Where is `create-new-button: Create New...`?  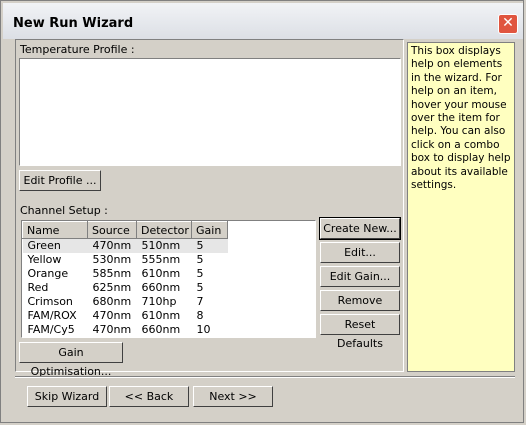 create-new-button: Create New... is located at coordinates (360, 228).